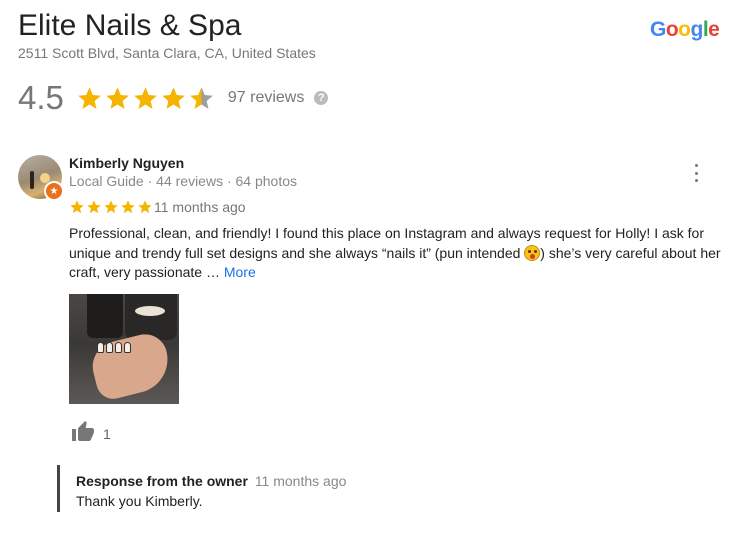  What do you see at coordinates (105, 316) in the screenshot?
I see `photo-candle-dark` at bounding box center [105, 316].